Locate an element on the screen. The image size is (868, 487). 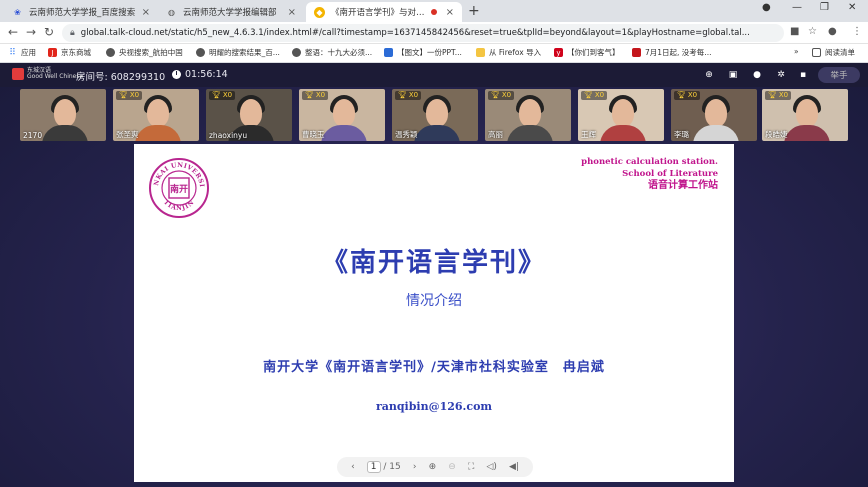
zoom-in-icon: ⊕ is located at coordinates (433, 467).